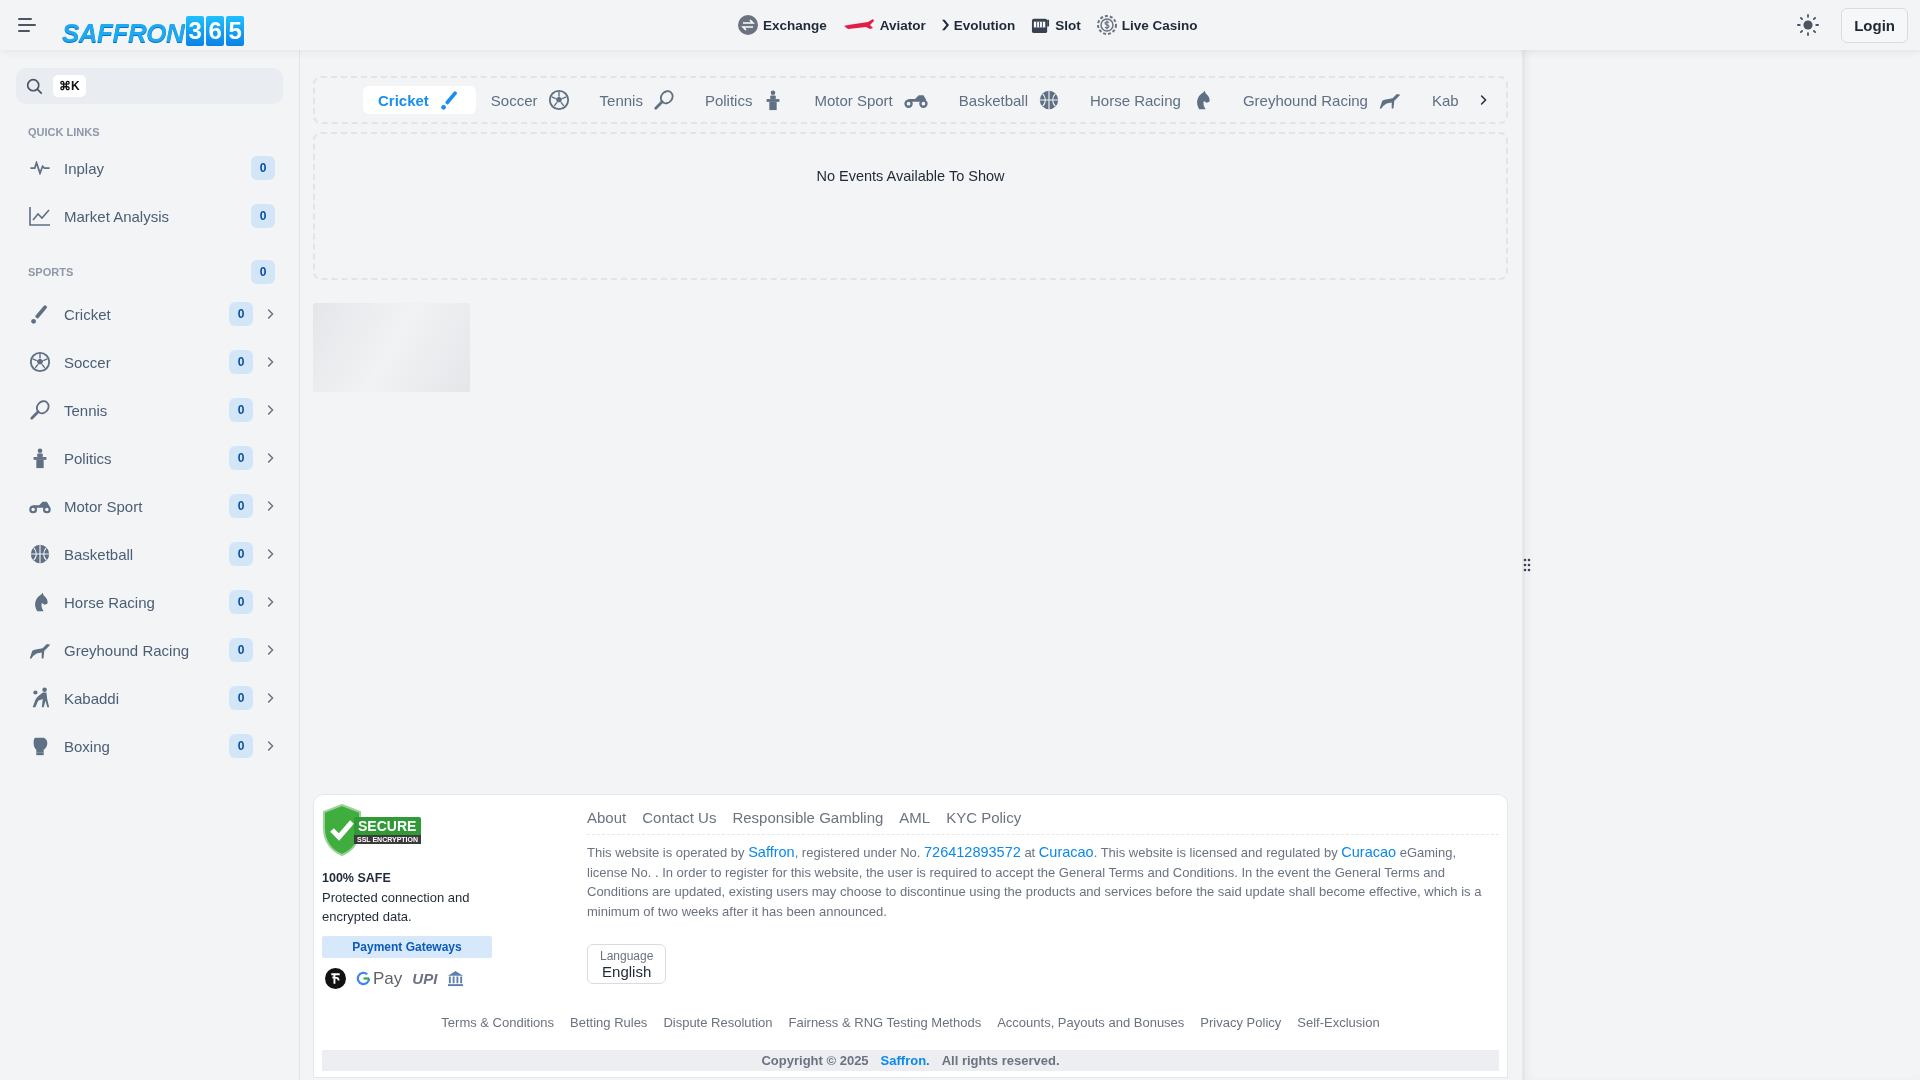  Describe the element at coordinates (149, 216) in the screenshot. I see `sidebar-item: Market Analysis 0` at that location.